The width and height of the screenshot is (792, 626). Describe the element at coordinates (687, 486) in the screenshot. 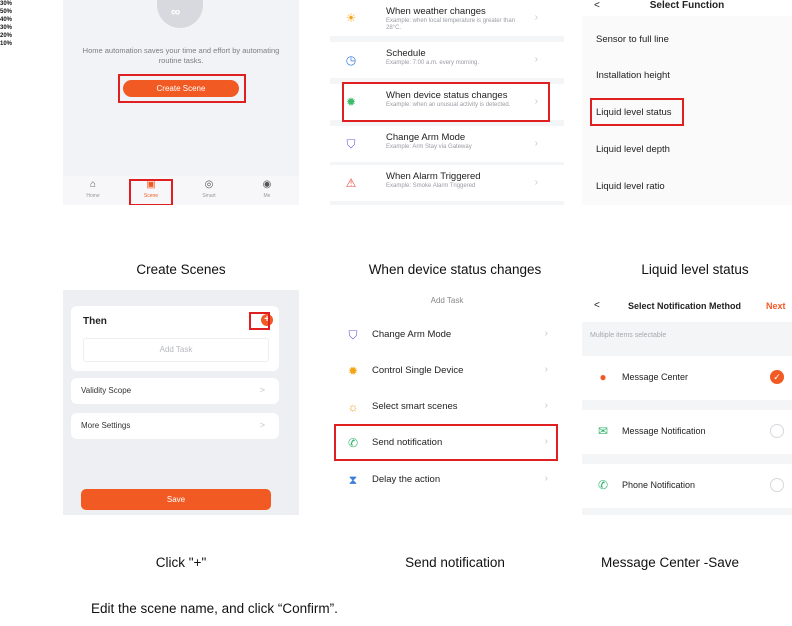

I see `method-phone-notification: ✆ Phone Notification` at that location.